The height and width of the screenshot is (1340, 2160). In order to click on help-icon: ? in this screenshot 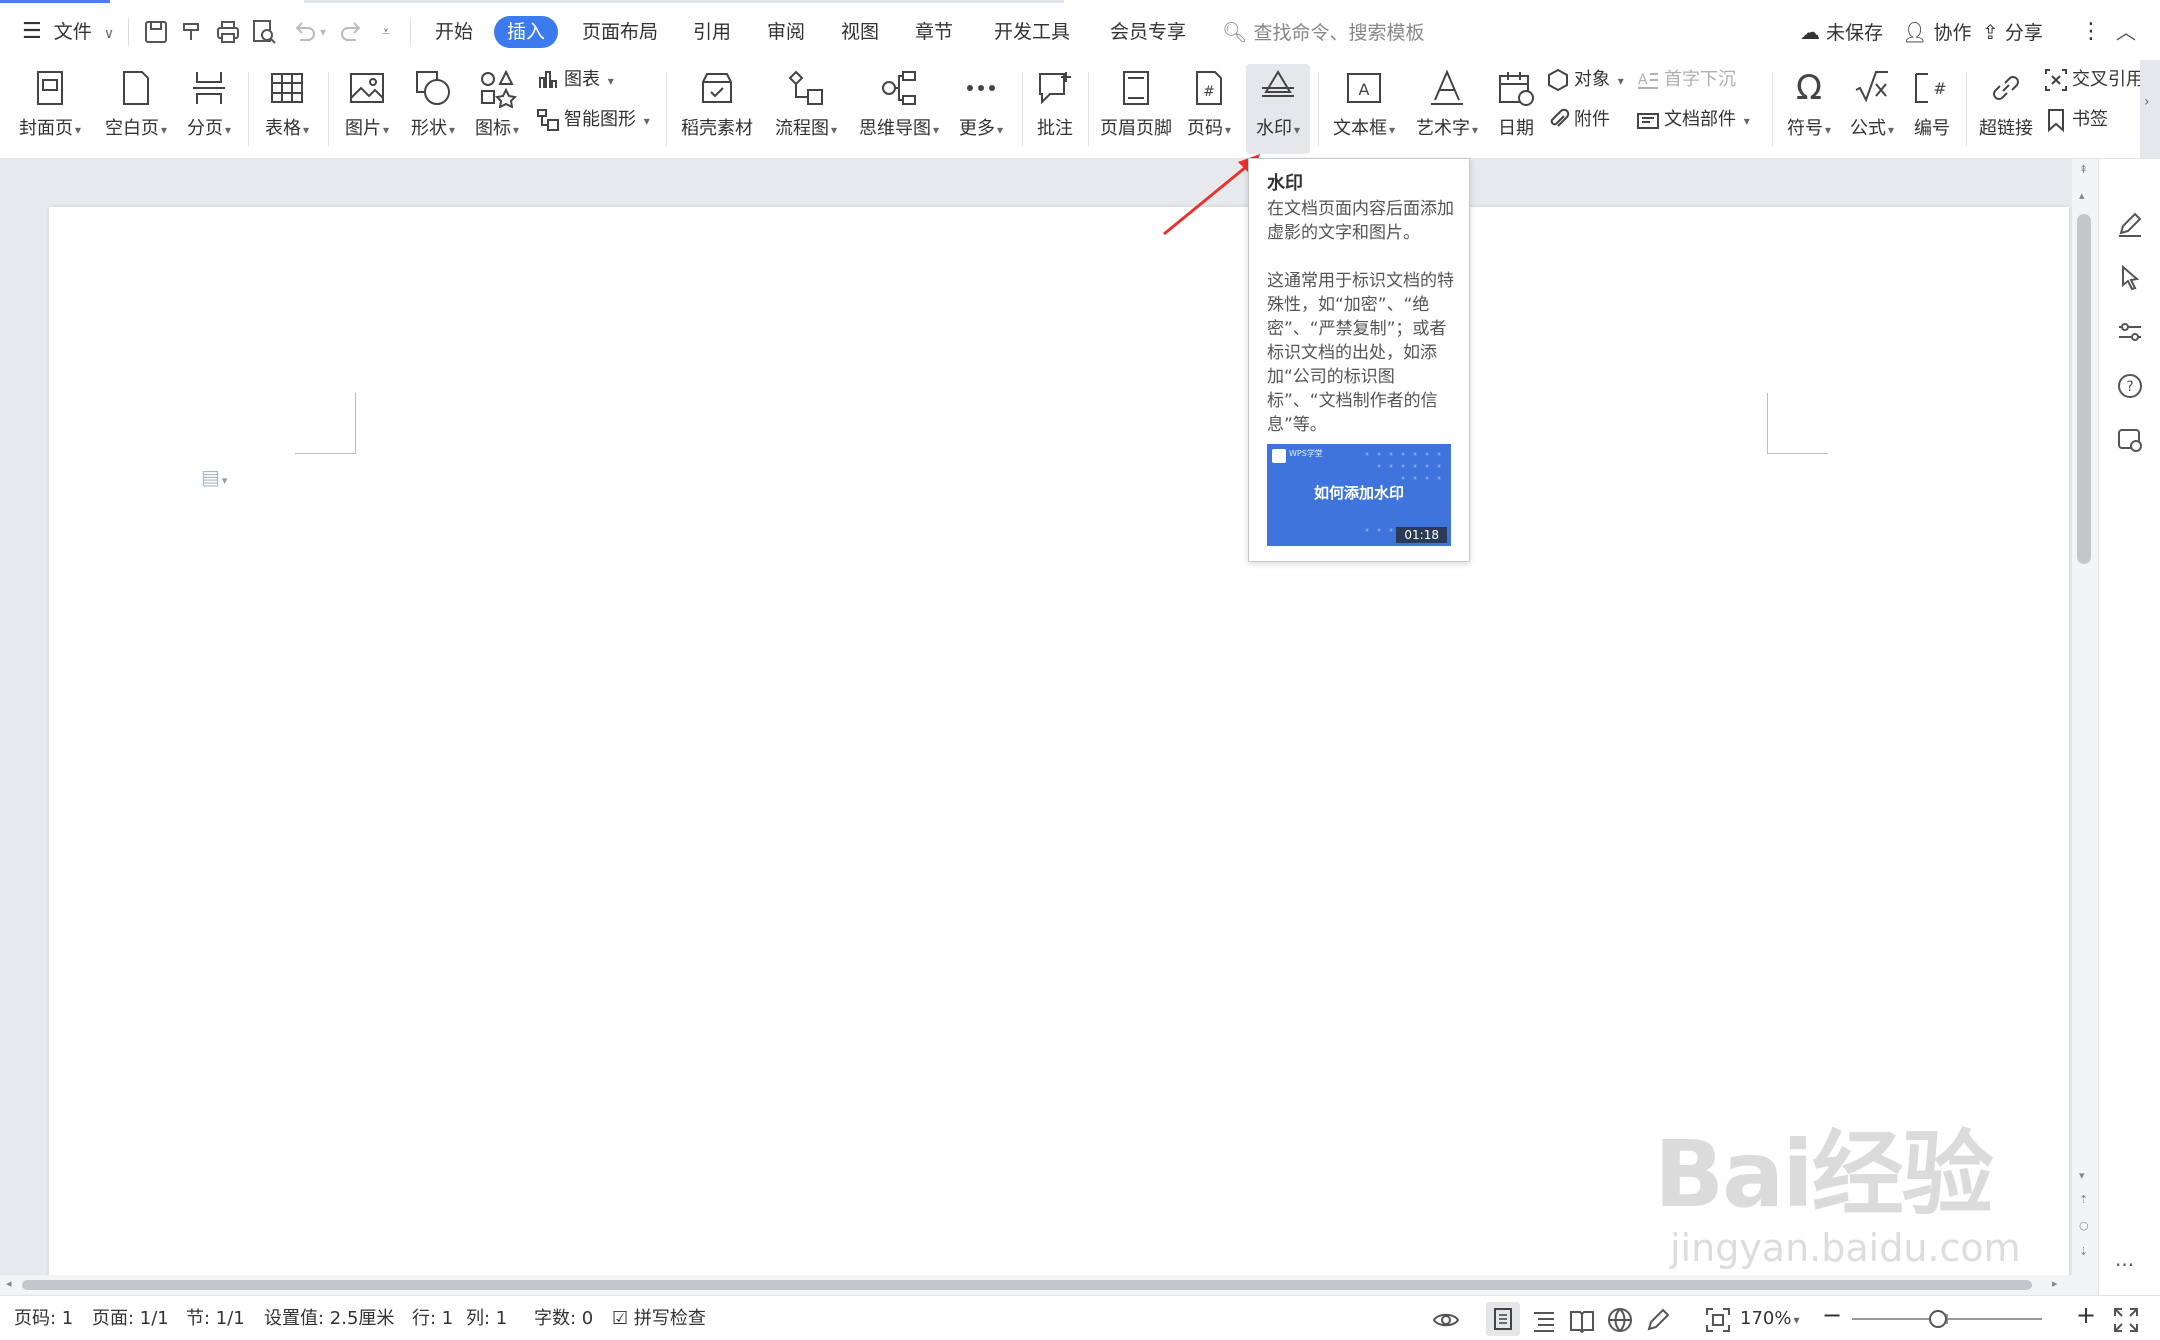, I will do `click(2130, 386)`.